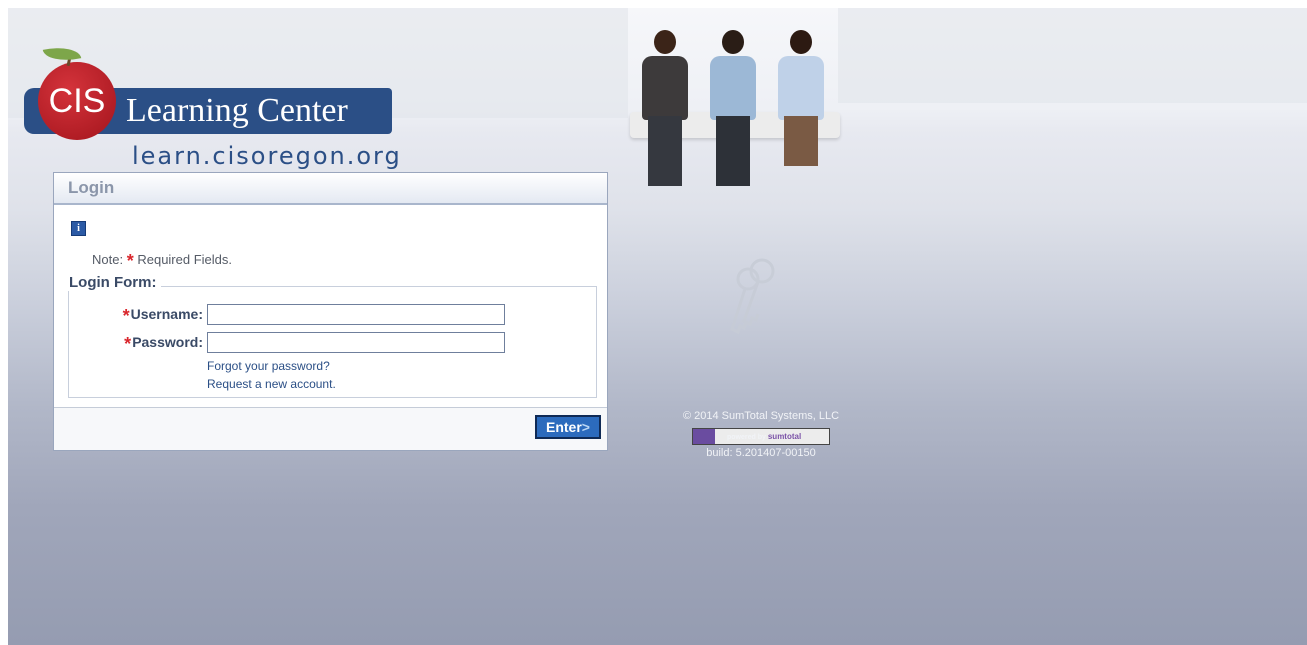  What do you see at coordinates (166, 314) in the screenshot?
I see `username-label-text: Username:` at bounding box center [166, 314].